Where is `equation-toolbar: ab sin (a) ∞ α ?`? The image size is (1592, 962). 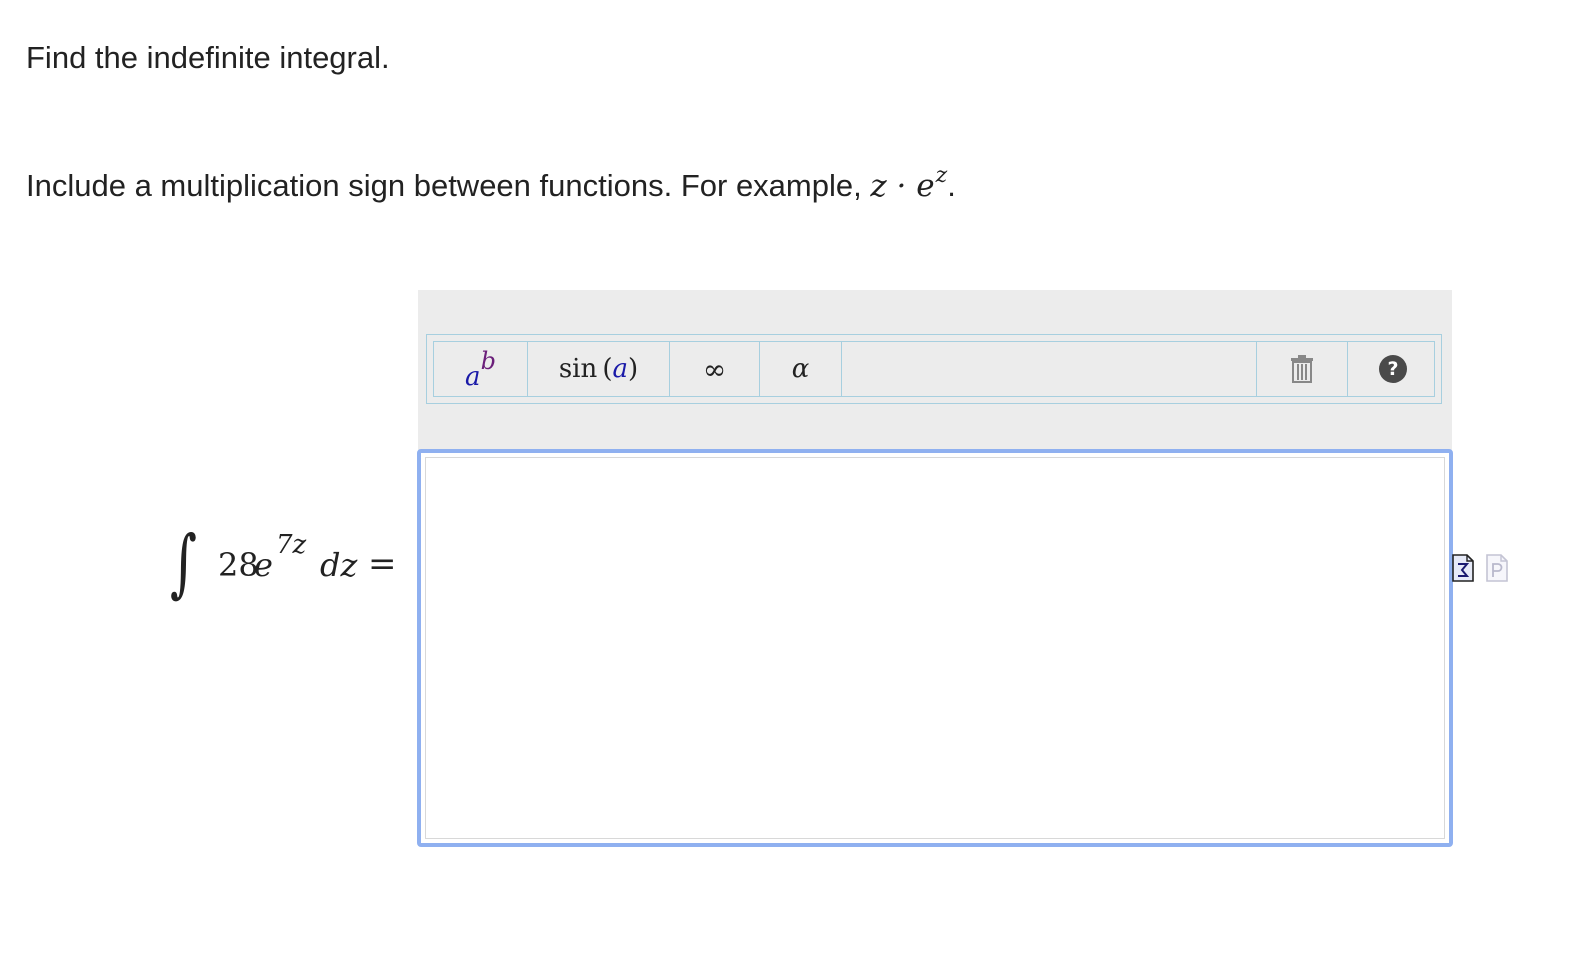
equation-toolbar: ab sin (a) ∞ α ? is located at coordinates (934, 369).